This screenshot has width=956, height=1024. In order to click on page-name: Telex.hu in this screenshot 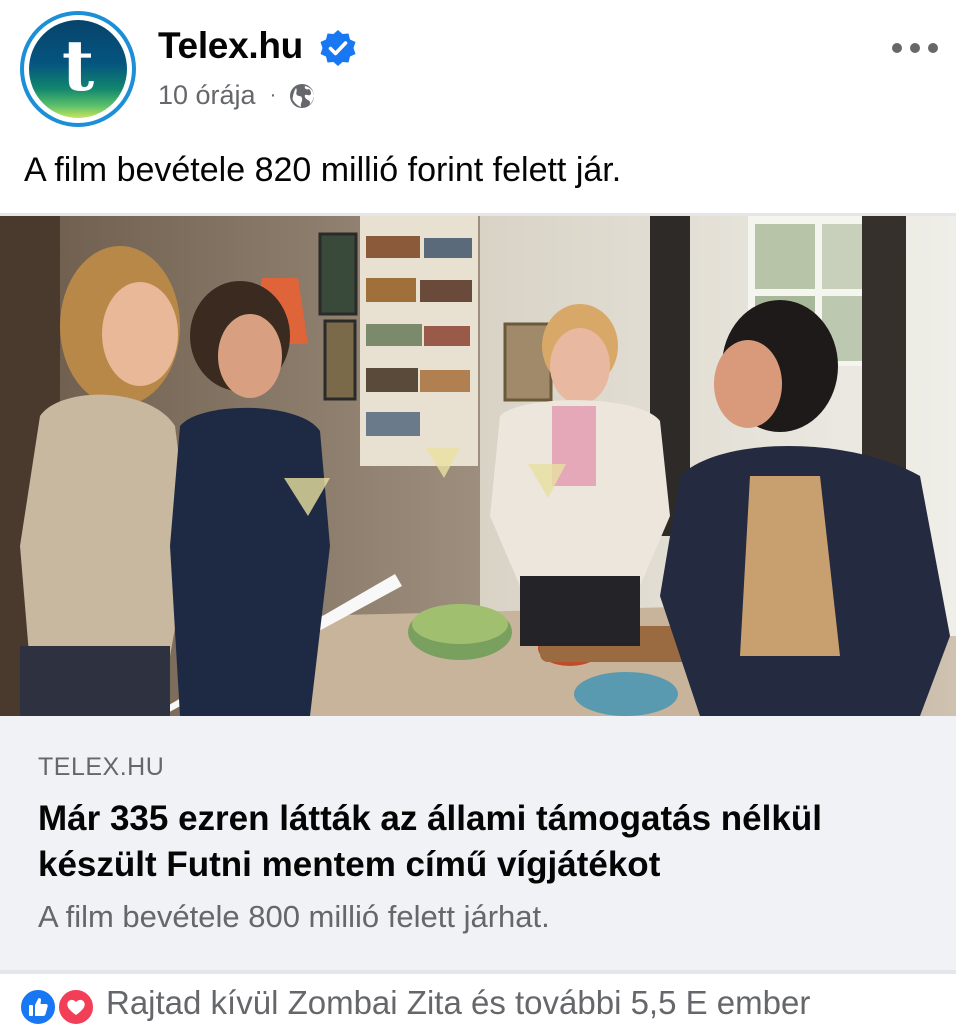, I will do `click(230, 46)`.